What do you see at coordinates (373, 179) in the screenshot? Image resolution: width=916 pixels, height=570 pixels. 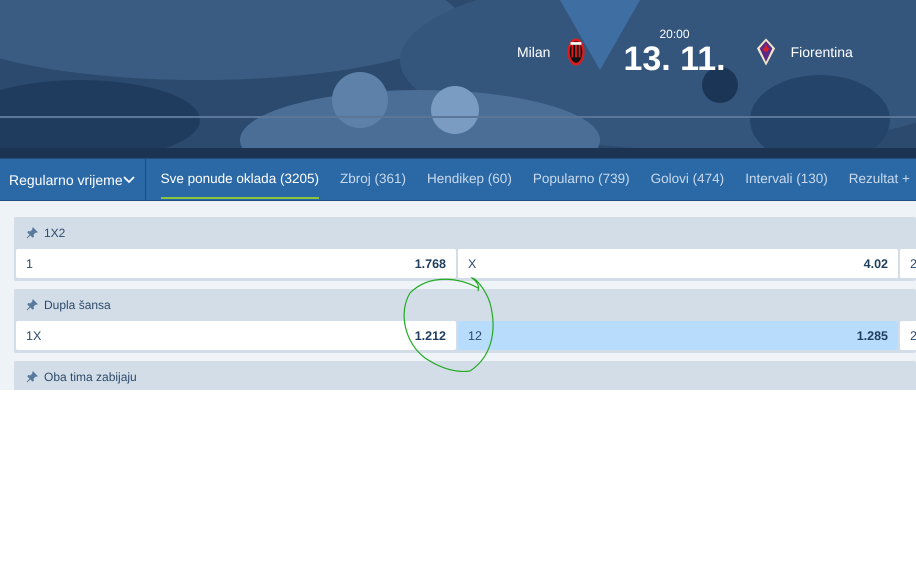 I see `market-tab: Zbroj (361)` at bounding box center [373, 179].